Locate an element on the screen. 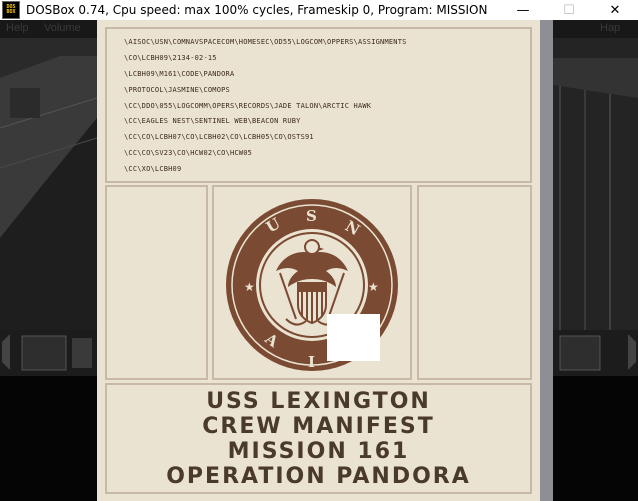 The width and height of the screenshot is (638, 501). path-line: \CC\CO\SV23\CO\HCW02\CO\HCW05 is located at coordinates (188, 153).